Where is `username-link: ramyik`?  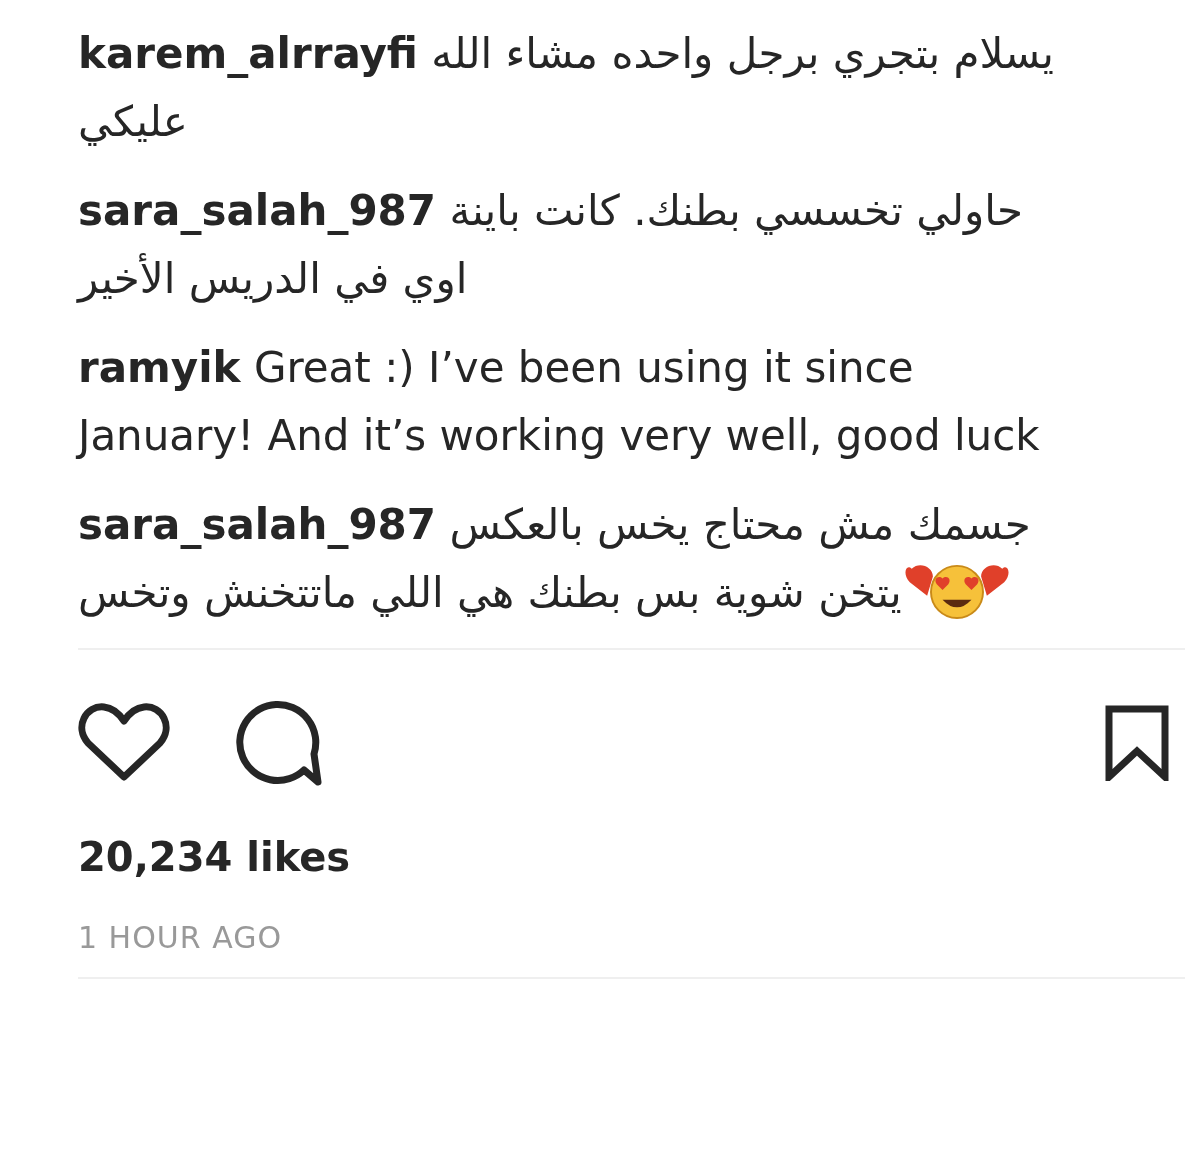
username-link: ramyik is located at coordinates (159, 367).